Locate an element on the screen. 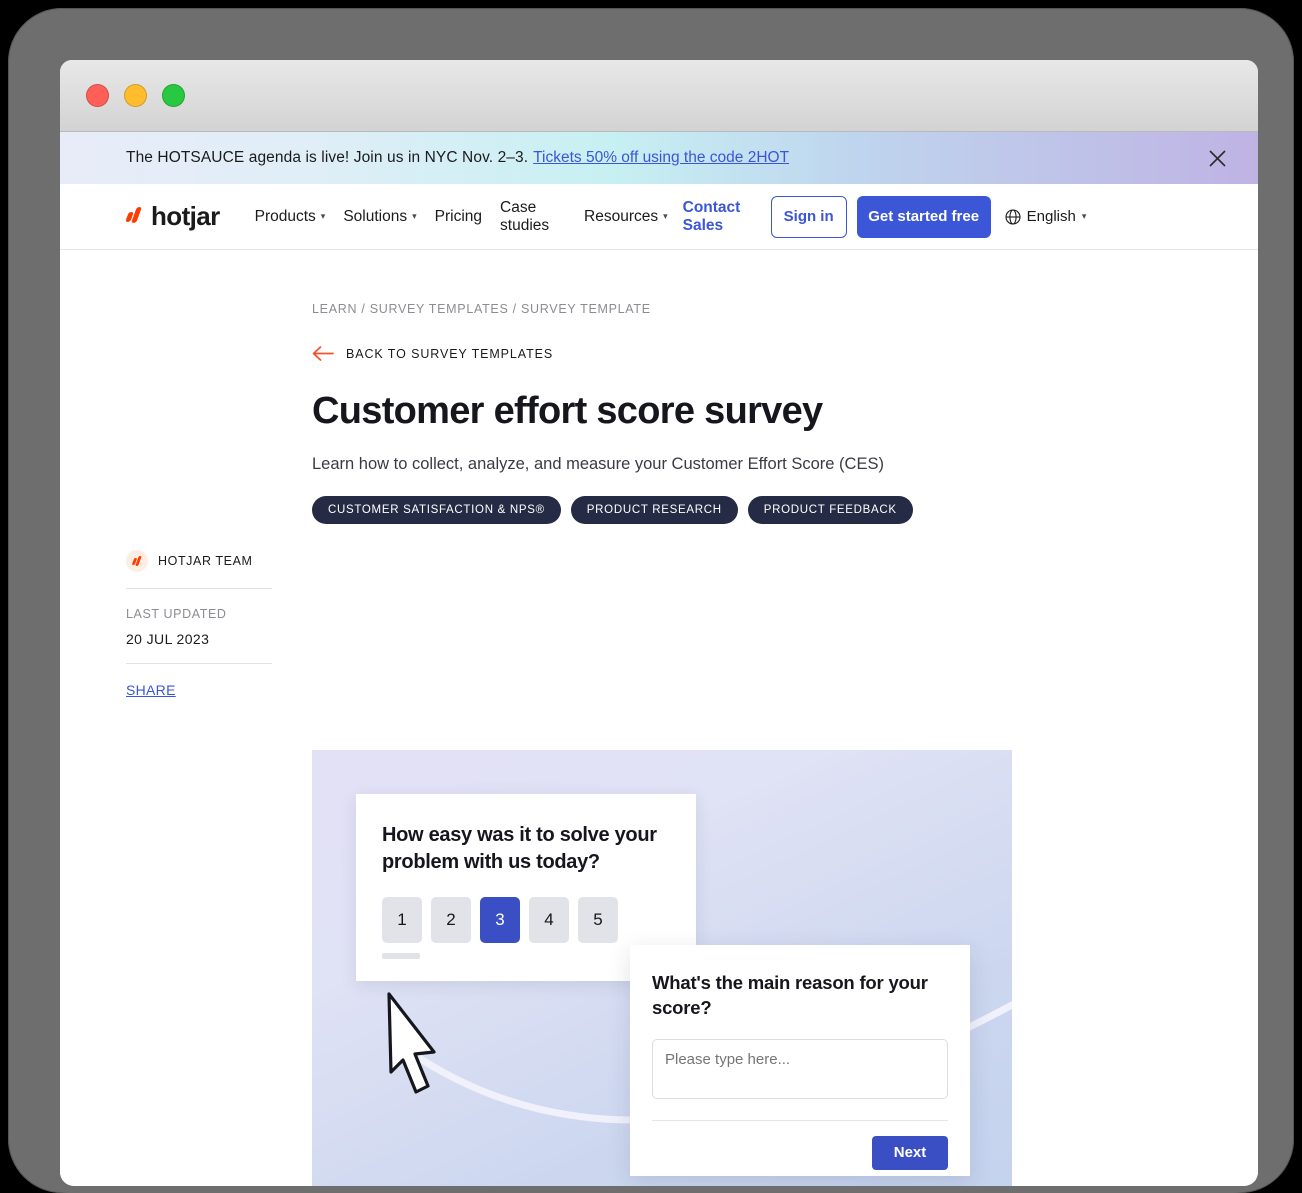  hotjar-logo: hotjar is located at coordinates (172, 216).